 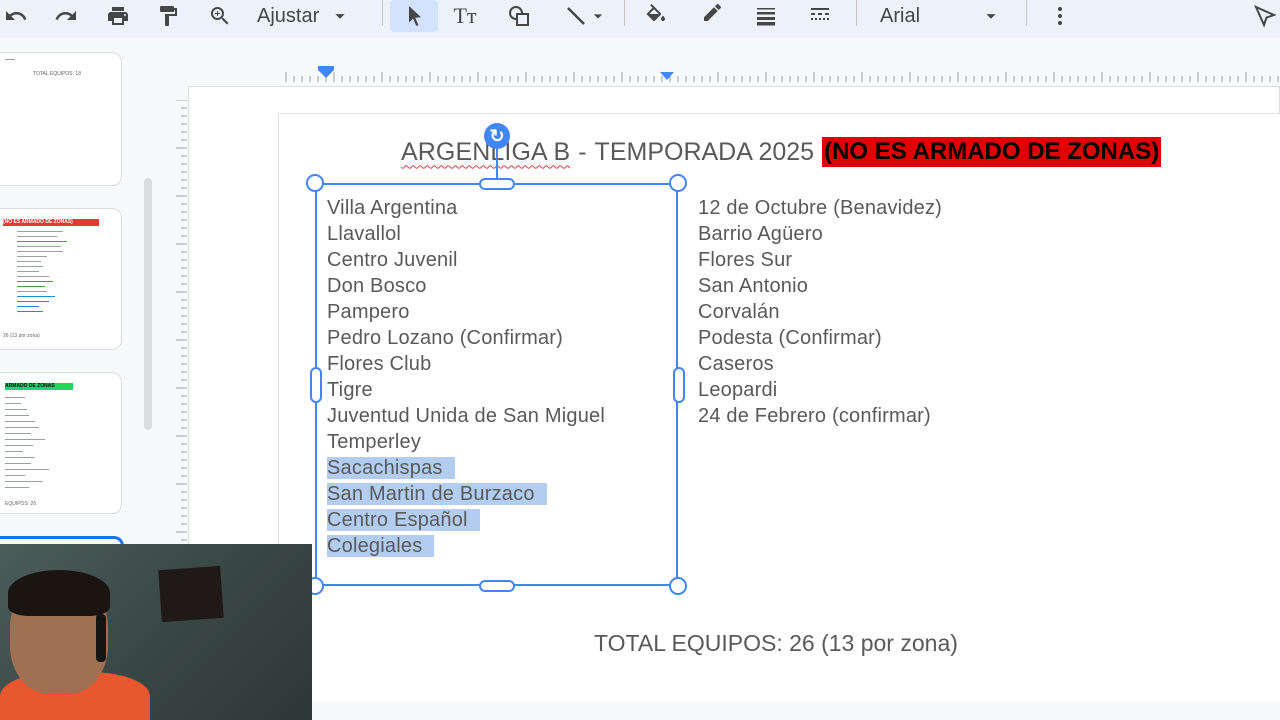 What do you see at coordinates (776, 643) in the screenshot?
I see `total-teams: TOTAL EQUIPOS: 26 (13 por zona)` at bounding box center [776, 643].